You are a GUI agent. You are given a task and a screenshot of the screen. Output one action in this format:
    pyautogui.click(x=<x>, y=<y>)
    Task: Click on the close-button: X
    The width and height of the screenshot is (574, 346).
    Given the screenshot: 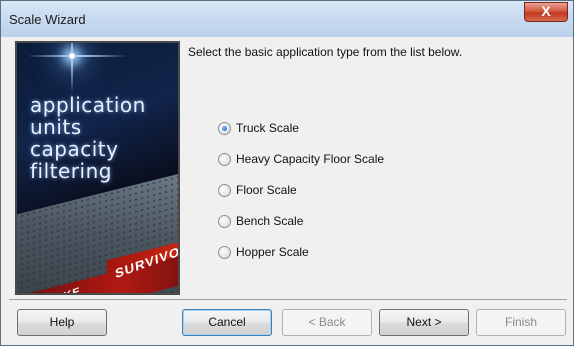 What is the action you would take?
    pyautogui.click(x=546, y=12)
    